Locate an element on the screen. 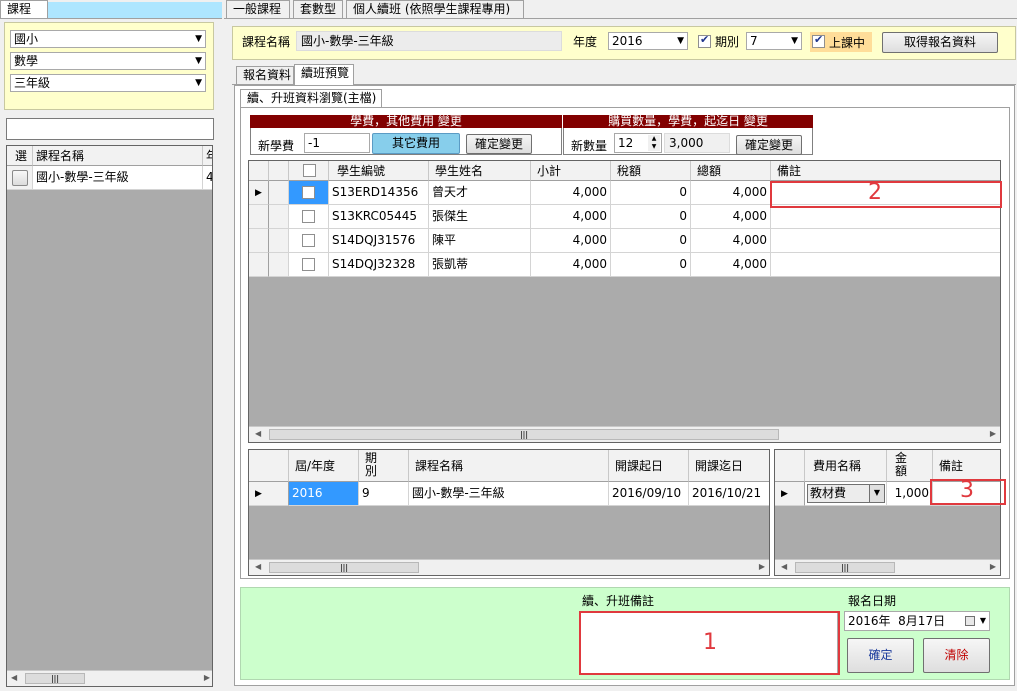 This screenshot has width=1017, height=691. new-qty-stepper: 12 ▲ ▼ is located at coordinates (638, 143).